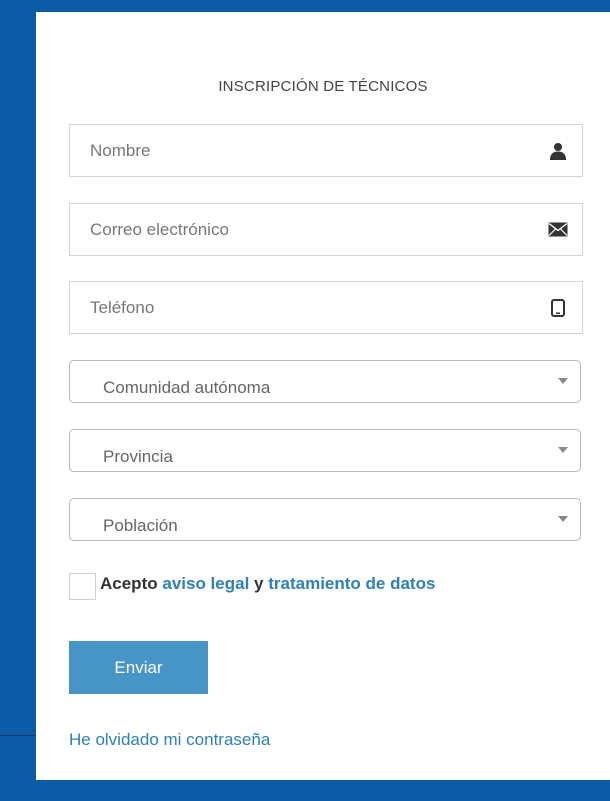 The height and width of the screenshot is (801, 610). Describe the element at coordinates (558, 308) in the screenshot. I see `mobile-phone-icon` at that location.